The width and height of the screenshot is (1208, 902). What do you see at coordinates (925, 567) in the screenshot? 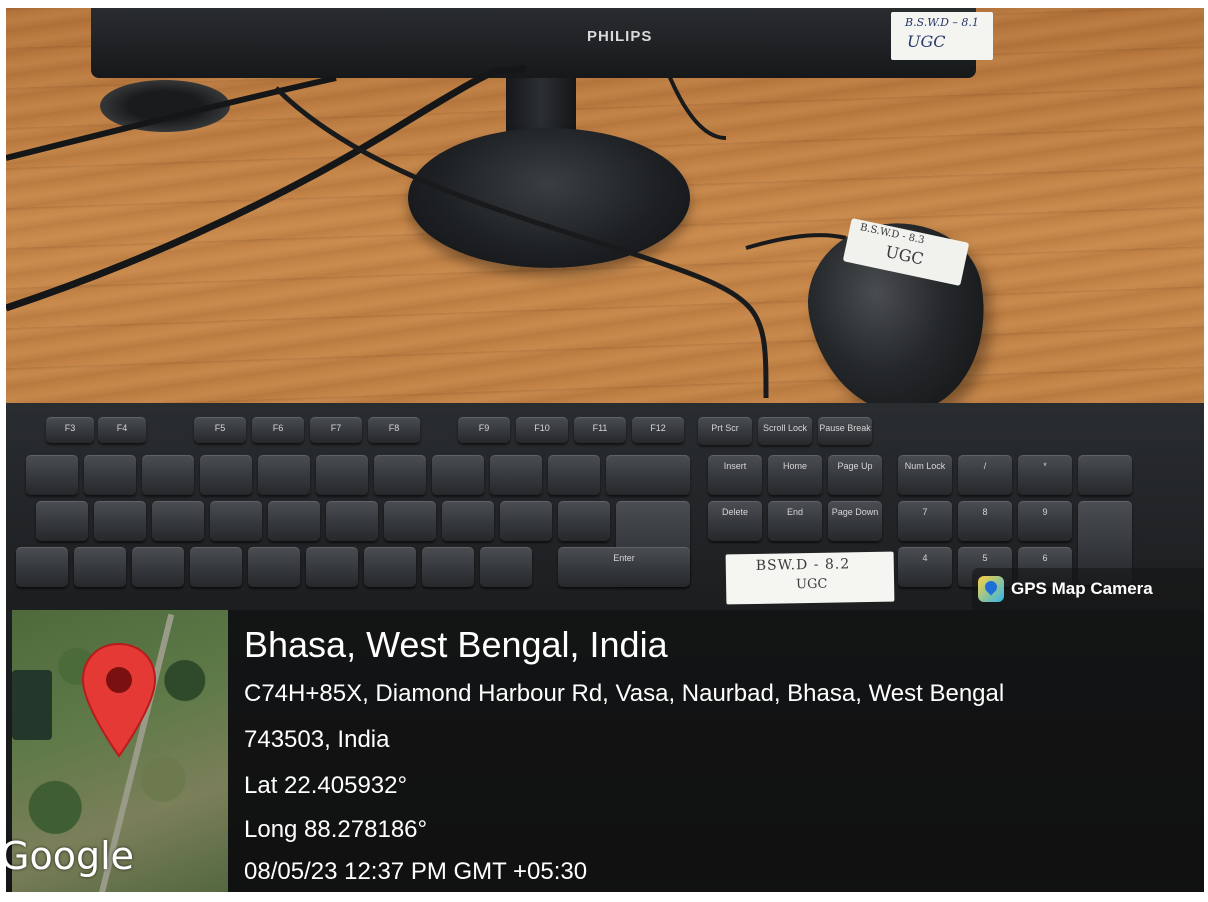
I see `key-numpad-4: 4` at bounding box center [925, 567].